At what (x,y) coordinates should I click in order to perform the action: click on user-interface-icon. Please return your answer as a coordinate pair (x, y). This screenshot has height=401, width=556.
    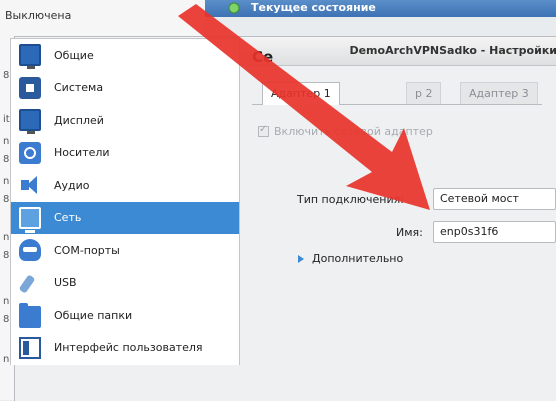
    Looking at the image, I should click on (30, 347).